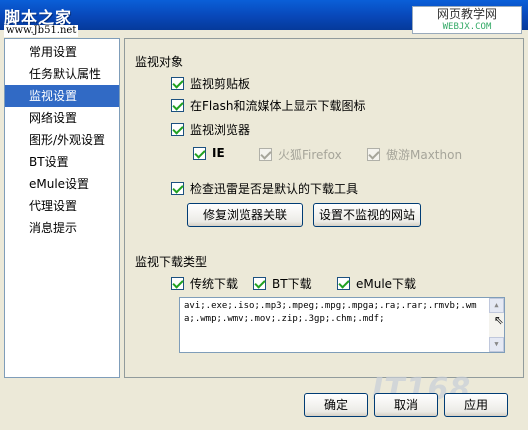 The width and height of the screenshot is (528, 430). I want to click on traditional-label: 传统下载, so click(214, 284).